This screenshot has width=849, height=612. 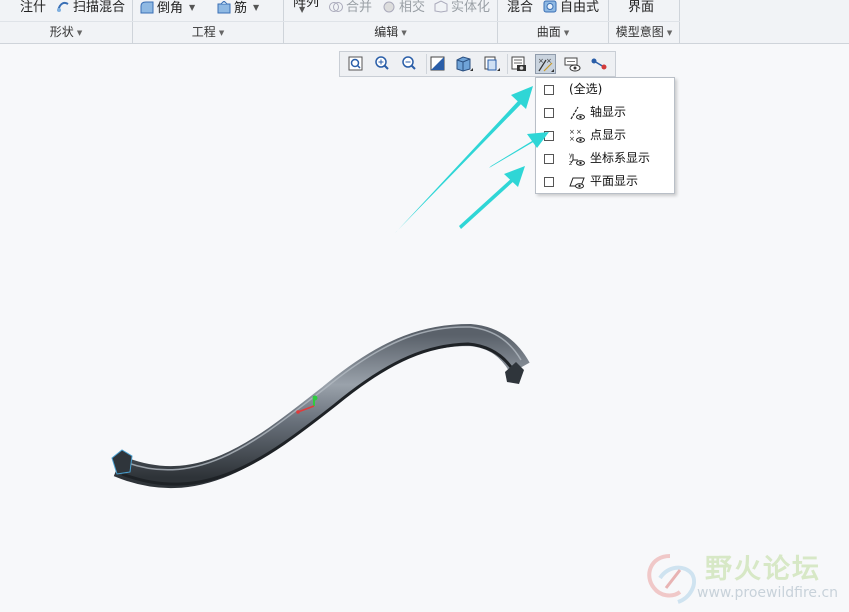 What do you see at coordinates (763, 569) in the screenshot?
I see `watermark-text: 野火论坛` at bounding box center [763, 569].